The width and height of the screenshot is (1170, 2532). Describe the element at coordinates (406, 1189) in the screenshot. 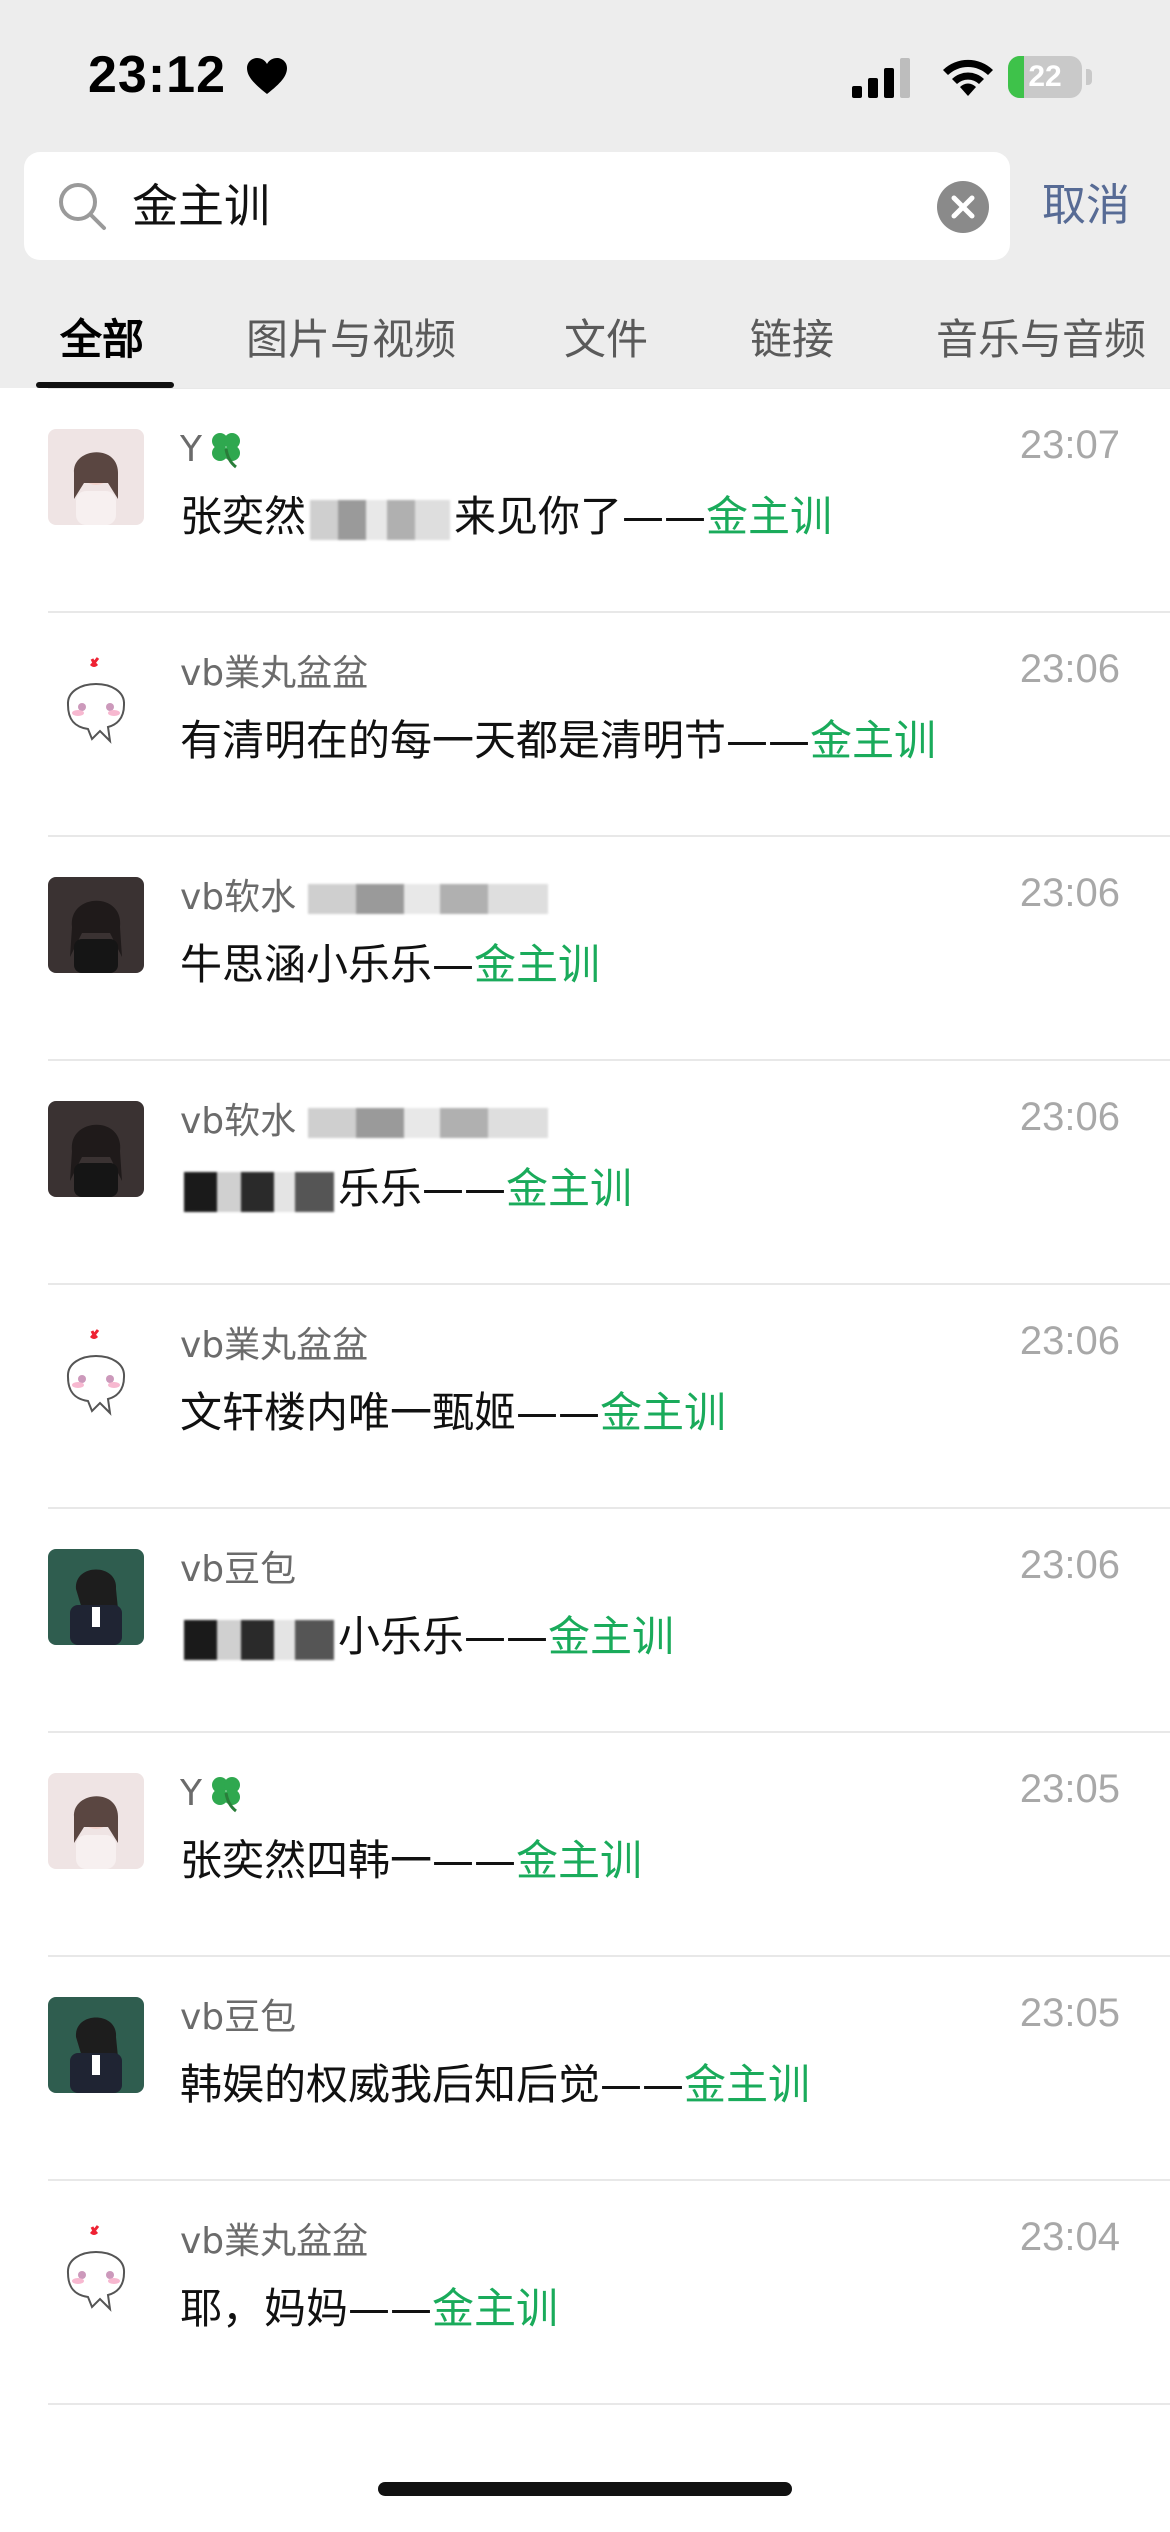

I see `message-snippet: 乐乐——金主训` at that location.